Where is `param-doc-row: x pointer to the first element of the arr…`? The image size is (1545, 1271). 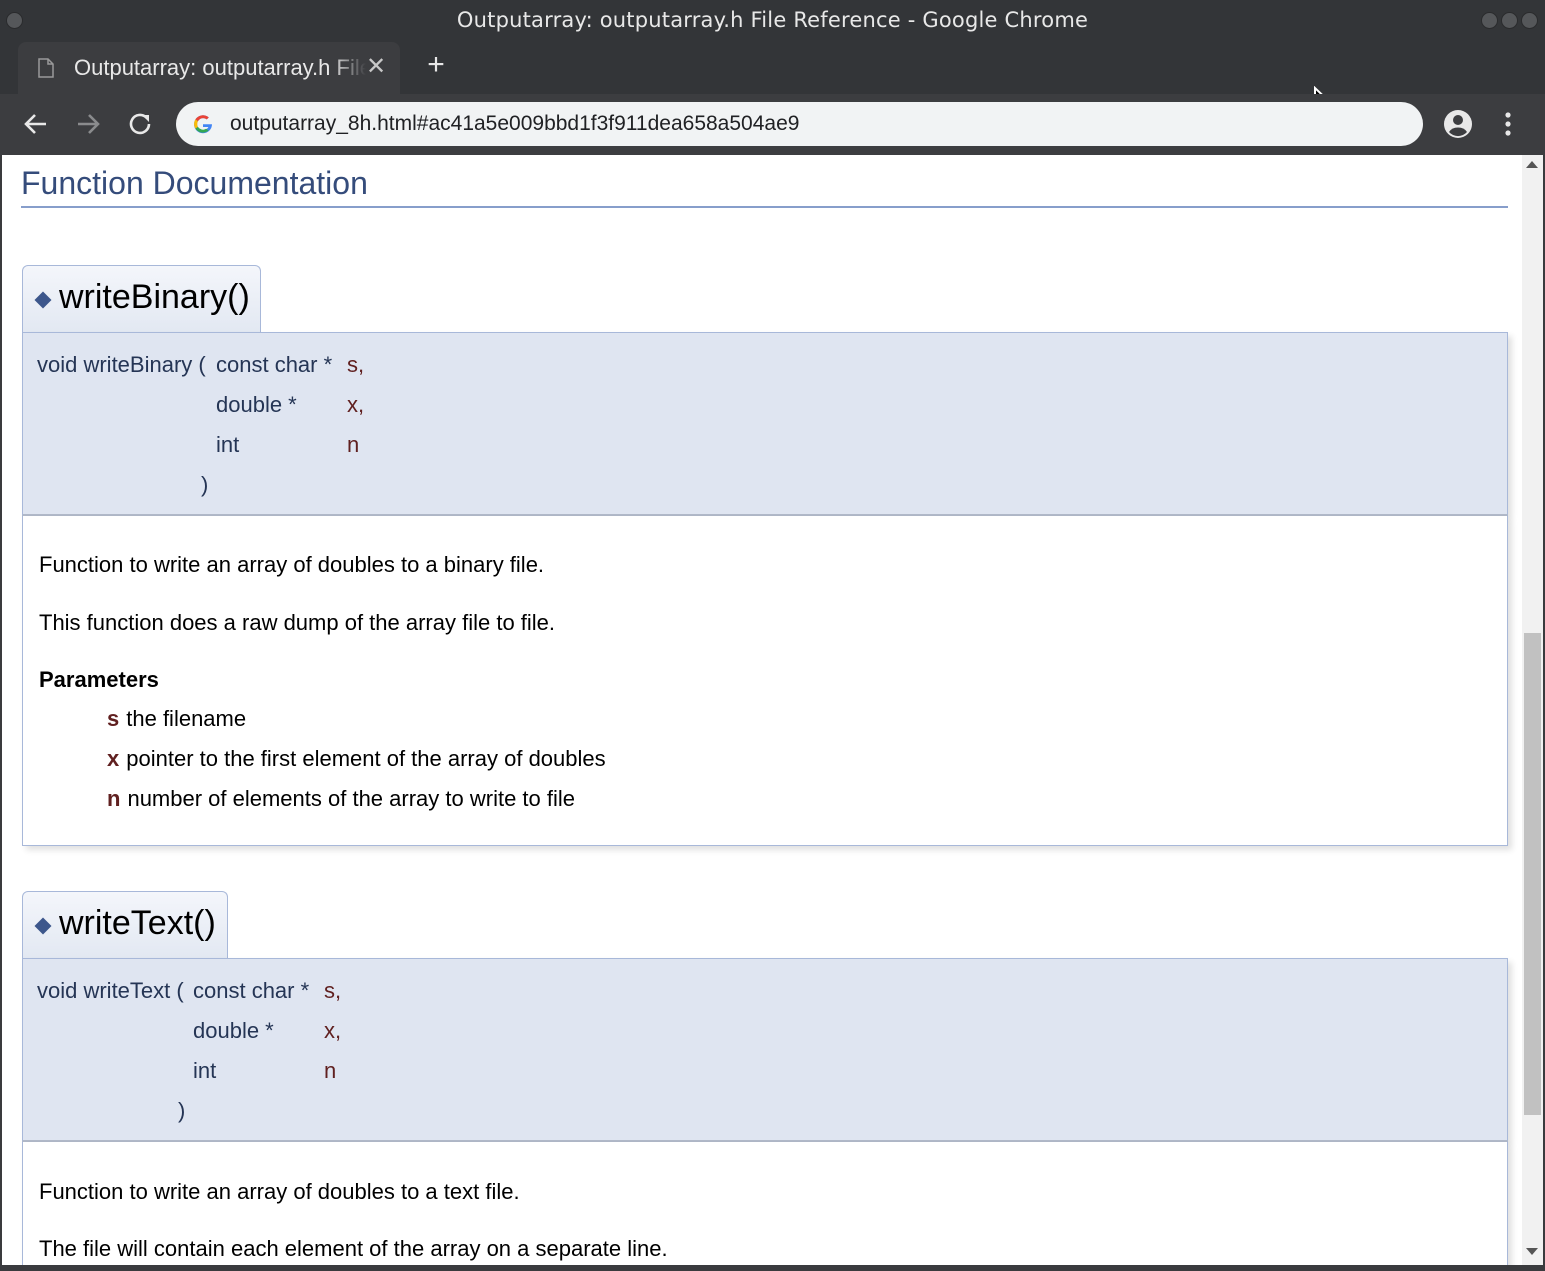 param-doc-row: x pointer to the first element of the arr… is located at coordinates (356, 759).